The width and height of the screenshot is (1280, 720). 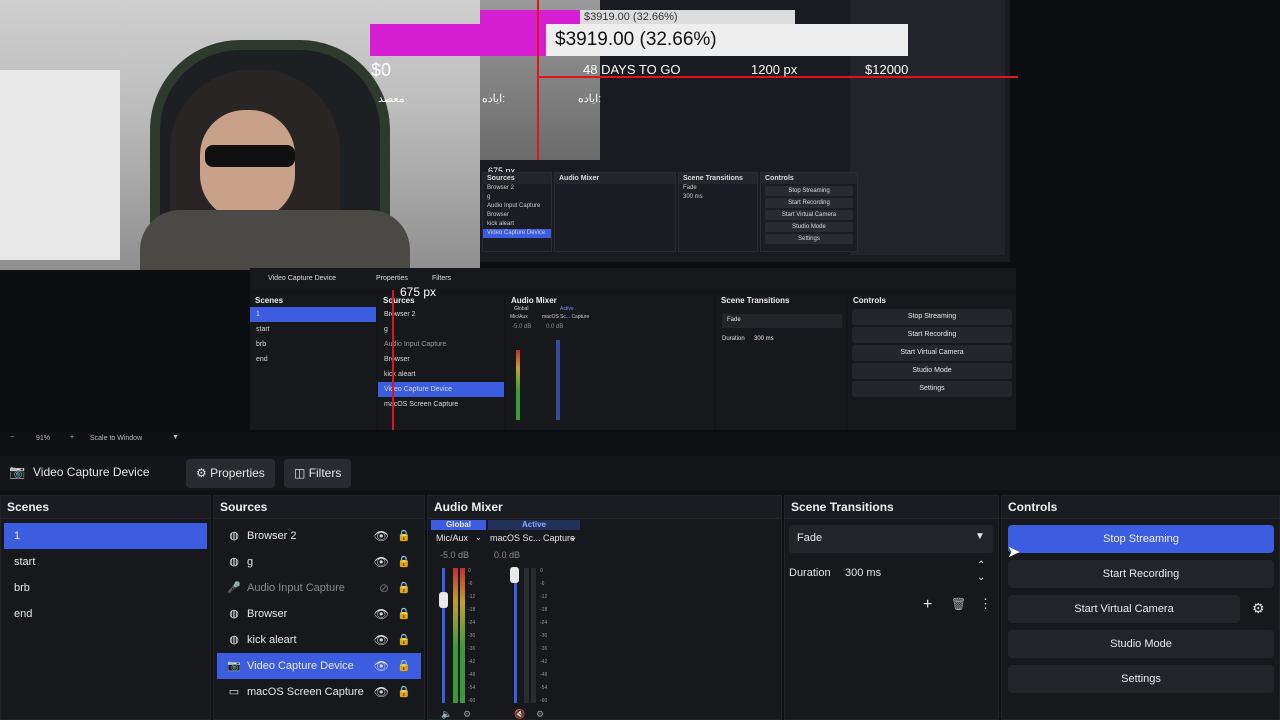 I want to click on start-virtual-camera-button: Start Virtual Camera, so click(x=1124, y=609).